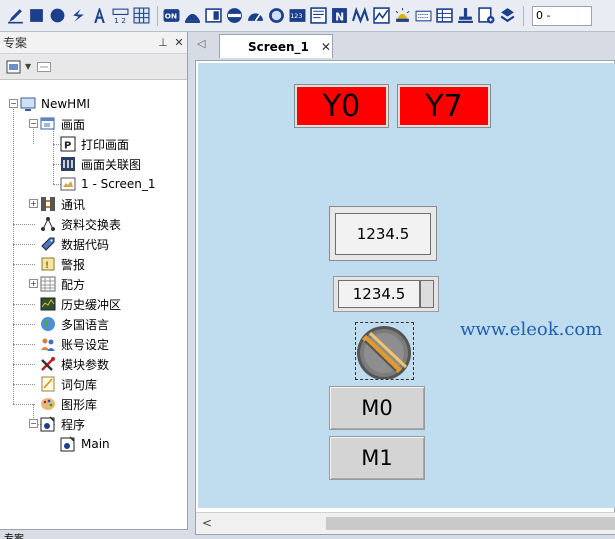  Describe the element at coordinates (33, 123) in the screenshot. I see `expander-screens: −` at that location.